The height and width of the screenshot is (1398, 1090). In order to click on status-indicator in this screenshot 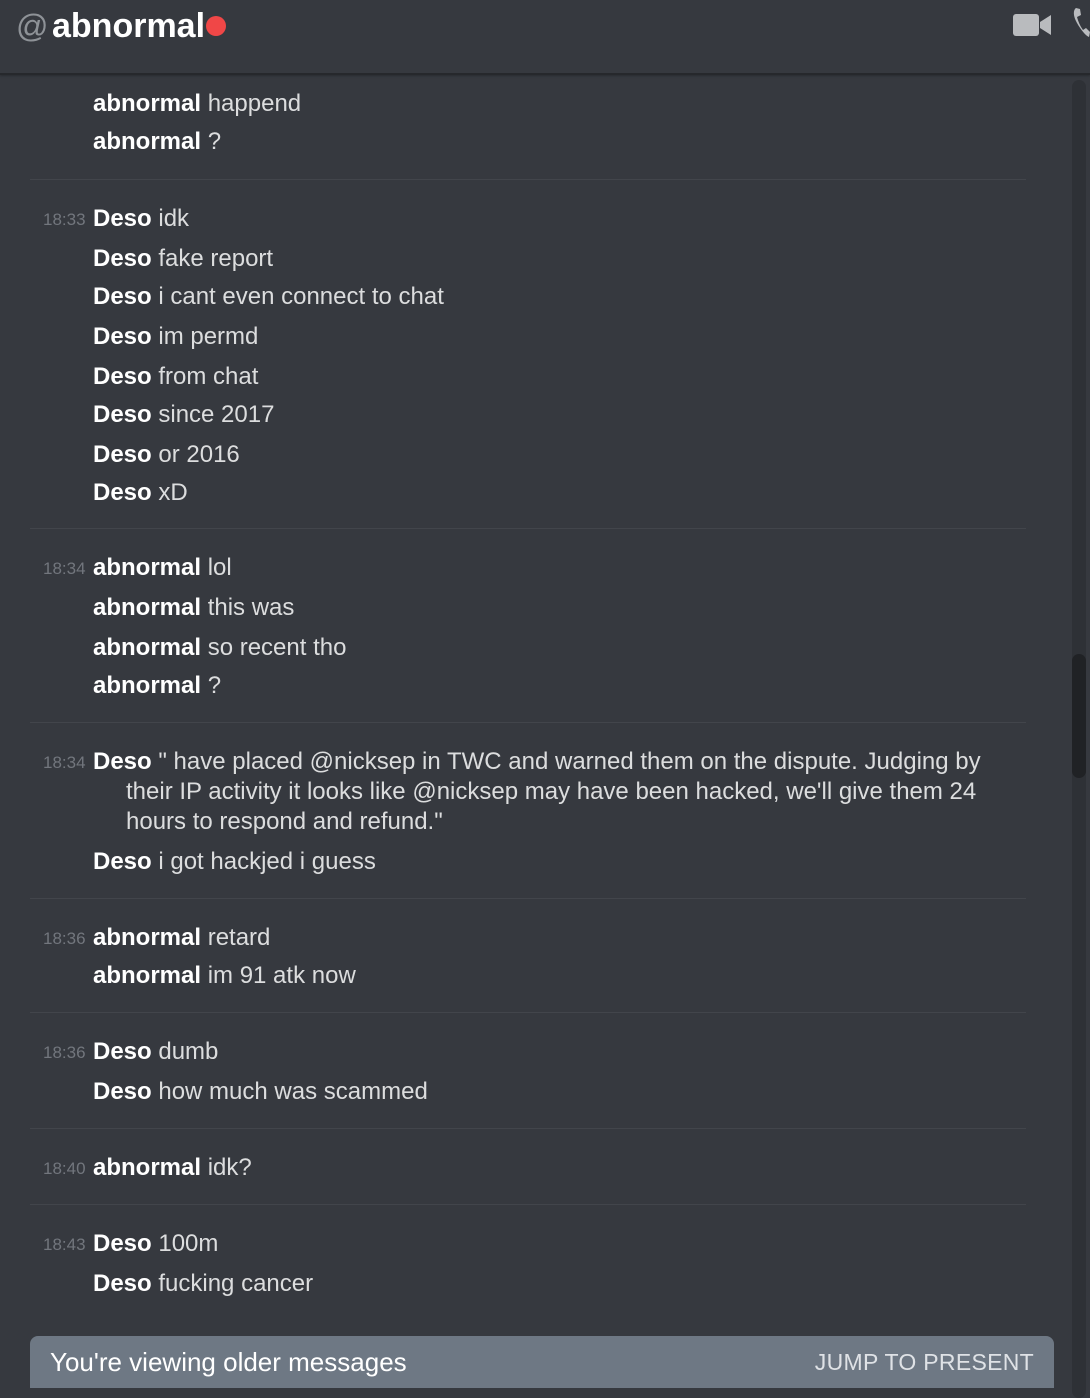, I will do `click(216, 26)`.